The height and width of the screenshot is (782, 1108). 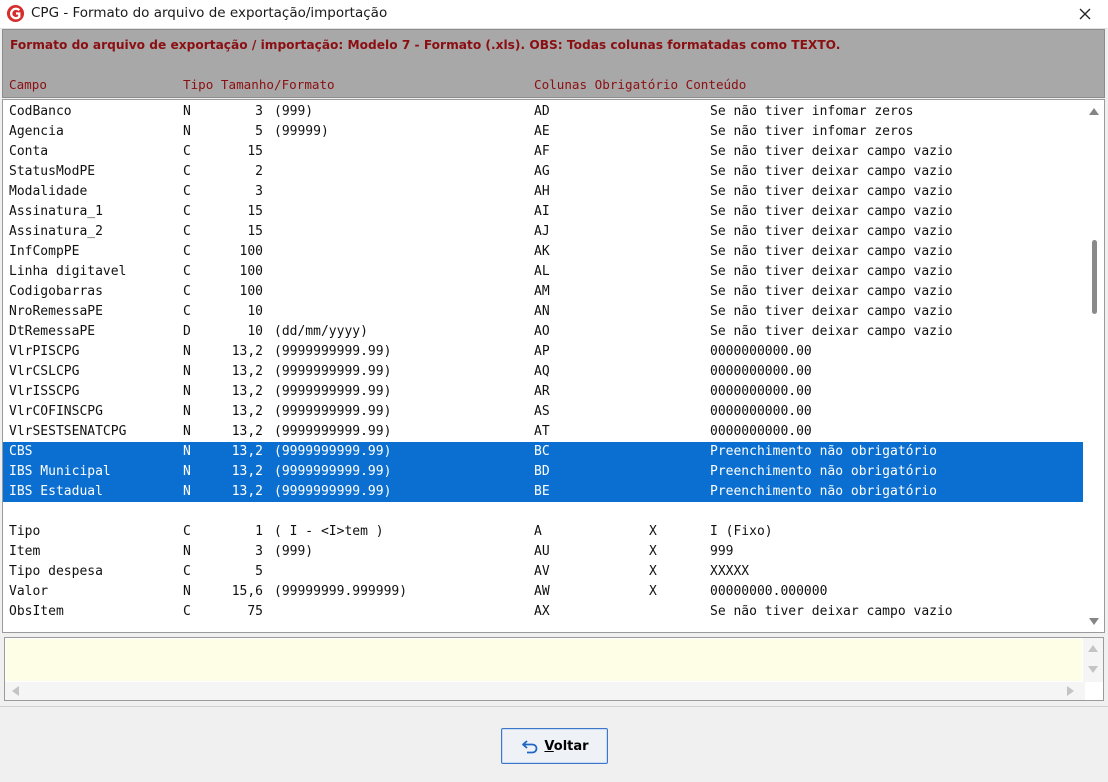 What do you see at coordinates (1093, 660) in the screenshot?
I see `memo-vertical-scrollbar` at bounding box center [1093, 660].